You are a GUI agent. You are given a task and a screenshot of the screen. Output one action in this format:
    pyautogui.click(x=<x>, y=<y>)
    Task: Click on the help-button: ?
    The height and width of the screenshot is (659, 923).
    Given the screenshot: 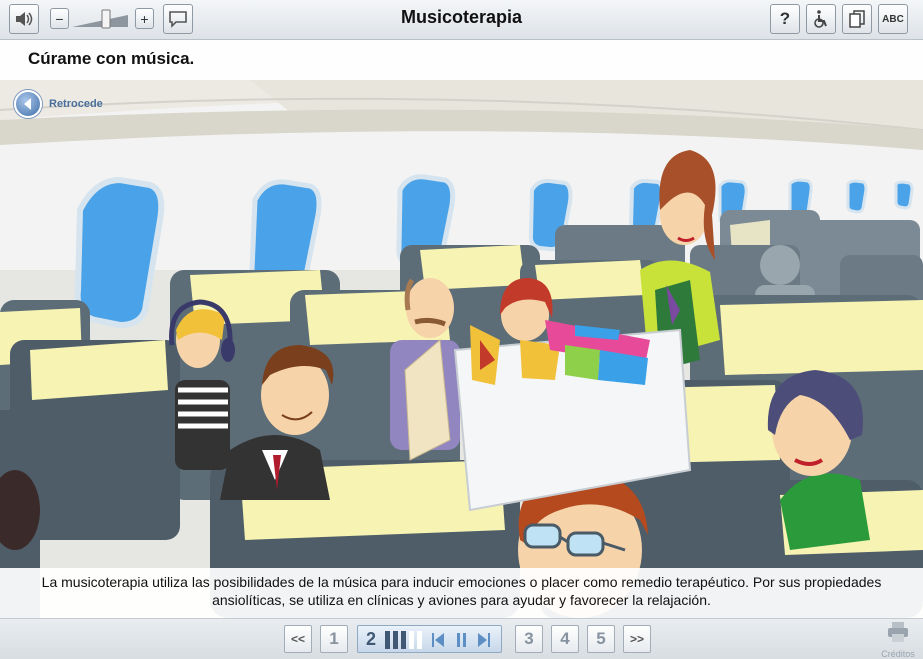 What is the action you would take?
    pyautogui.click(x=785, y=19)
    